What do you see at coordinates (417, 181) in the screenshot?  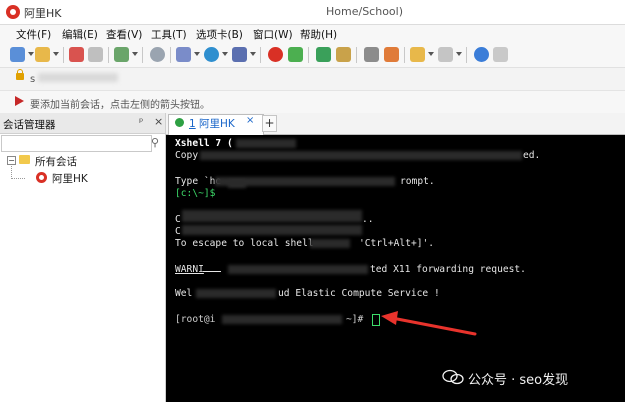 I see `terminal-line: rompt.` at bounding box center [417, 181].